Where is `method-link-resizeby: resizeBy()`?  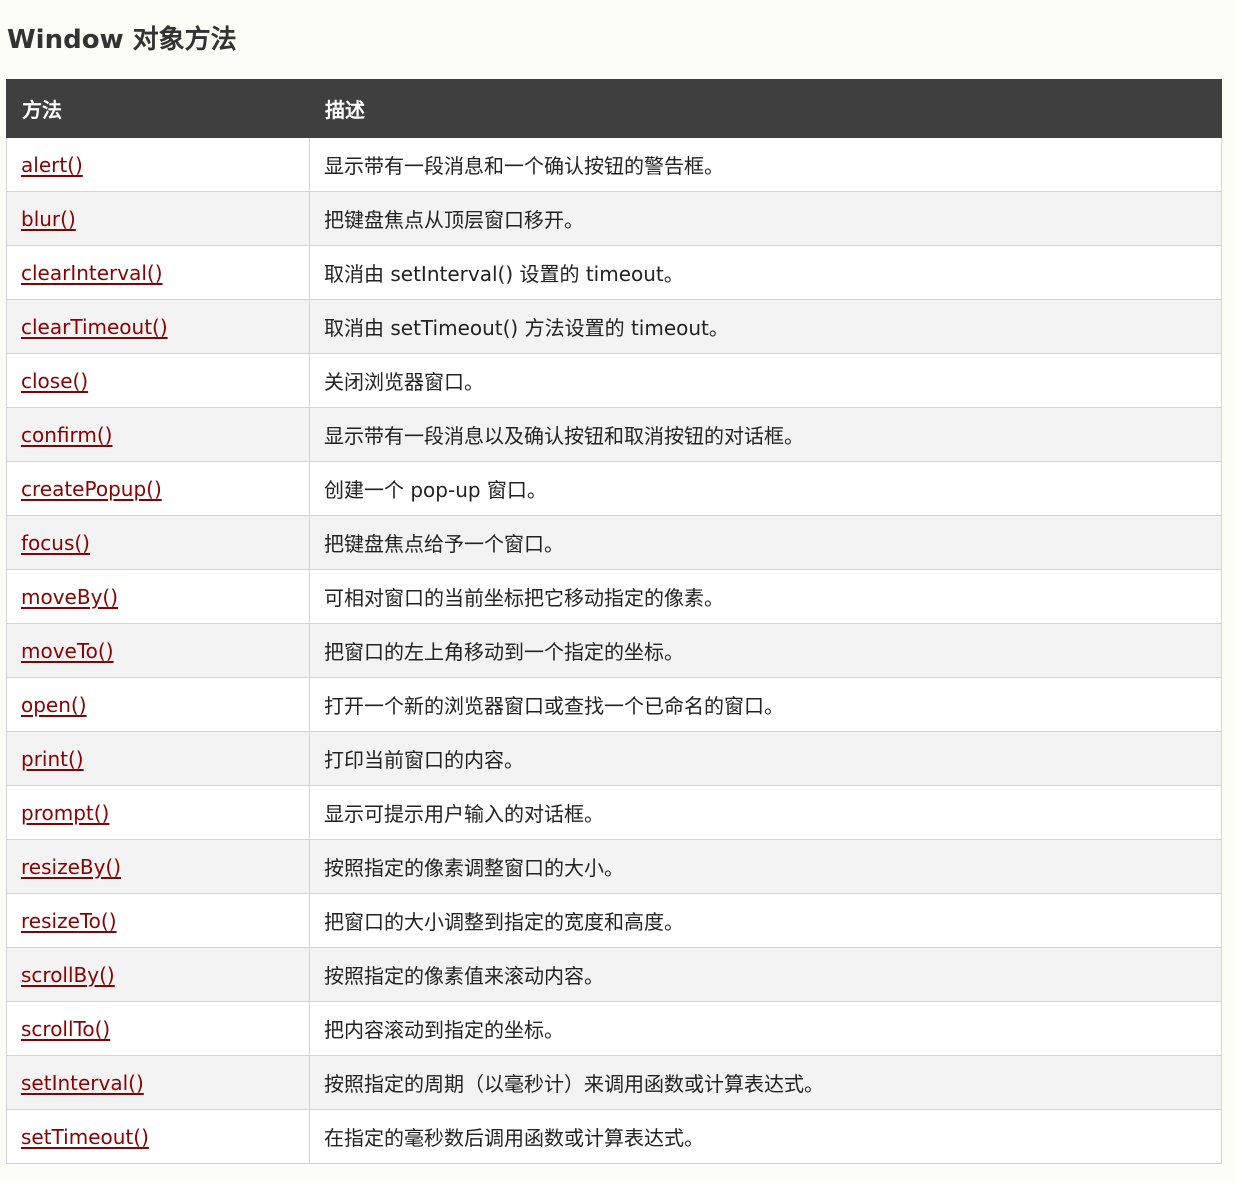 method-link-resizeby: resizeBy() is located at coordinates (71, 867).